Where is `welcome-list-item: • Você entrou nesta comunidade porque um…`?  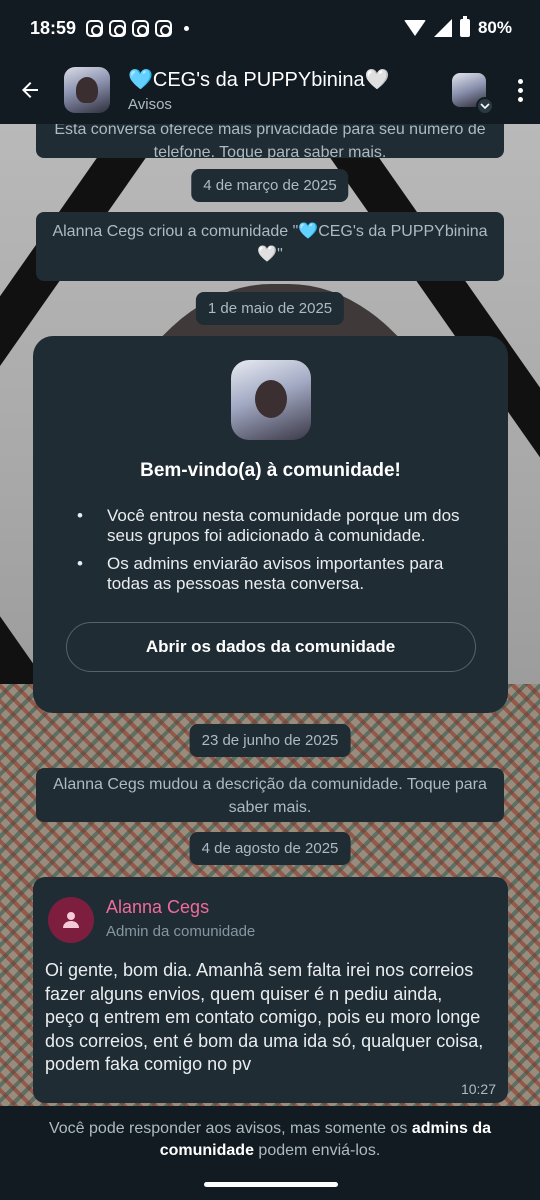
welcome-list-item: • Você entrou nesta comunidade porque um… is located at coordinates (270, 526).